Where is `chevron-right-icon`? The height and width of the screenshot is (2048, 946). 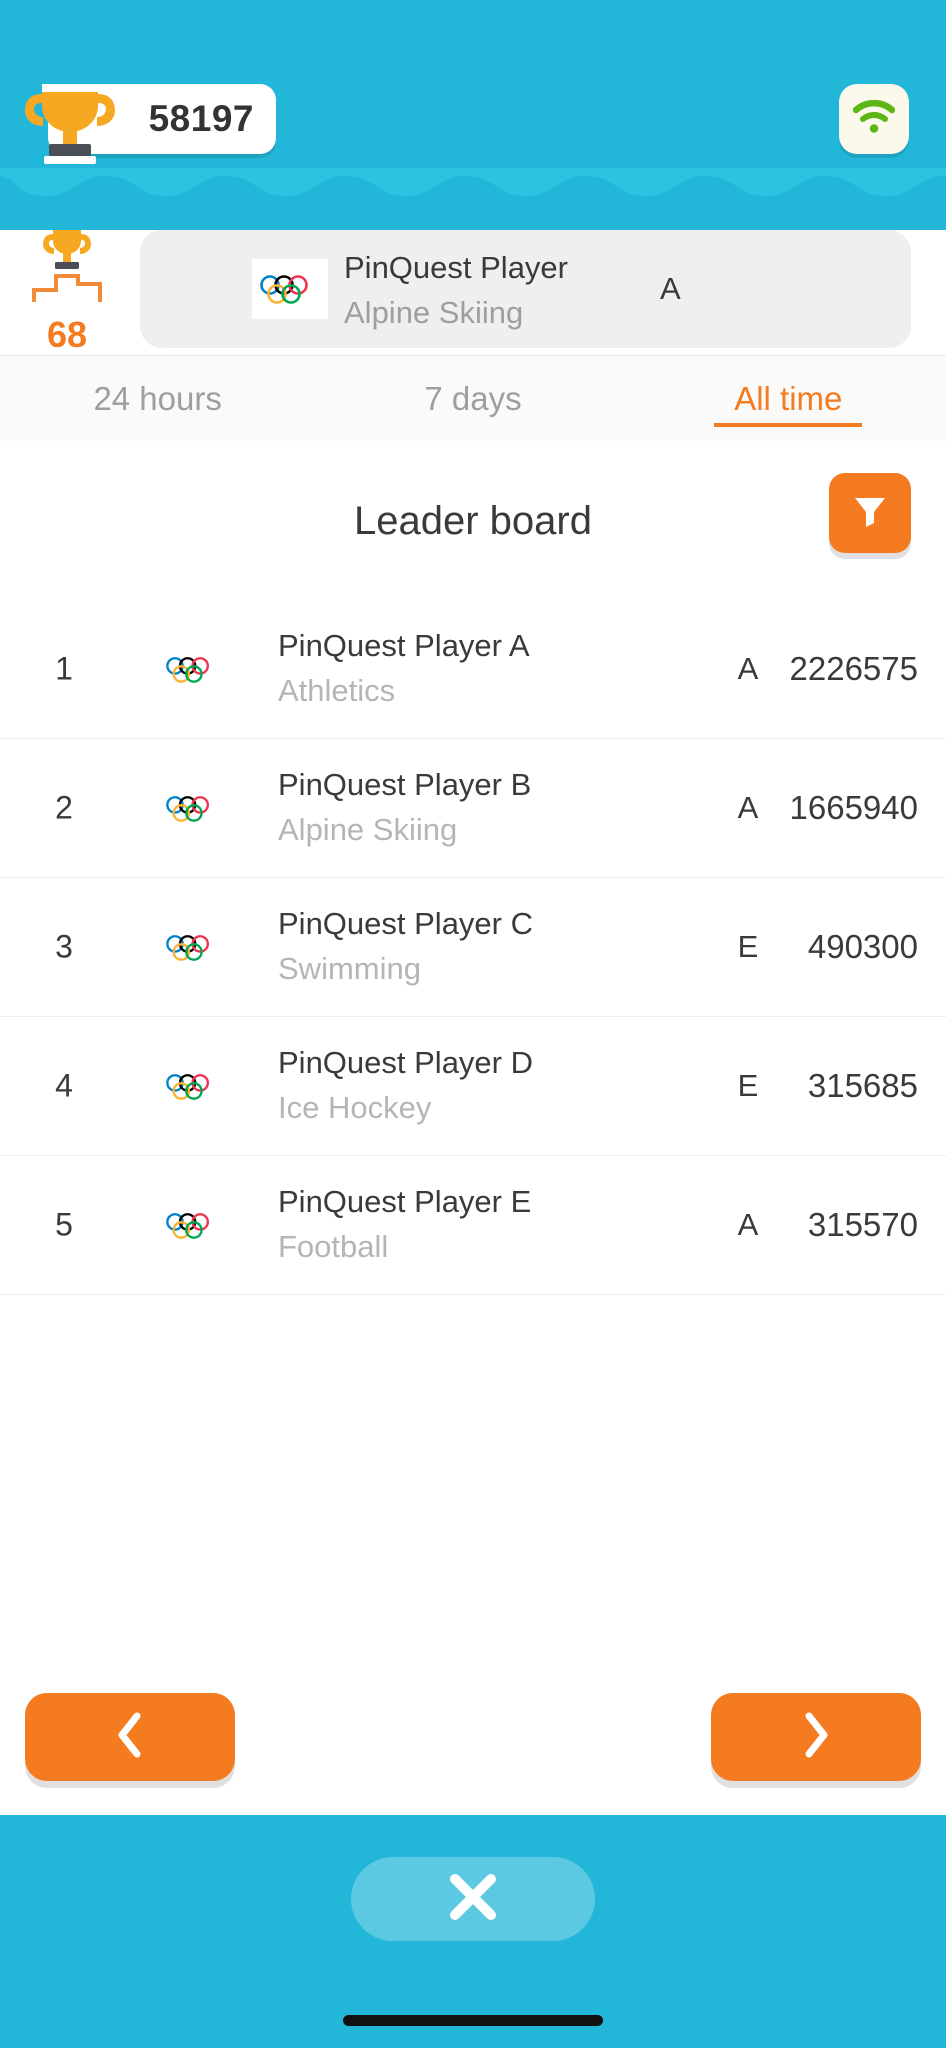
chevron-right-icon is located at coordinates (816, 1737).